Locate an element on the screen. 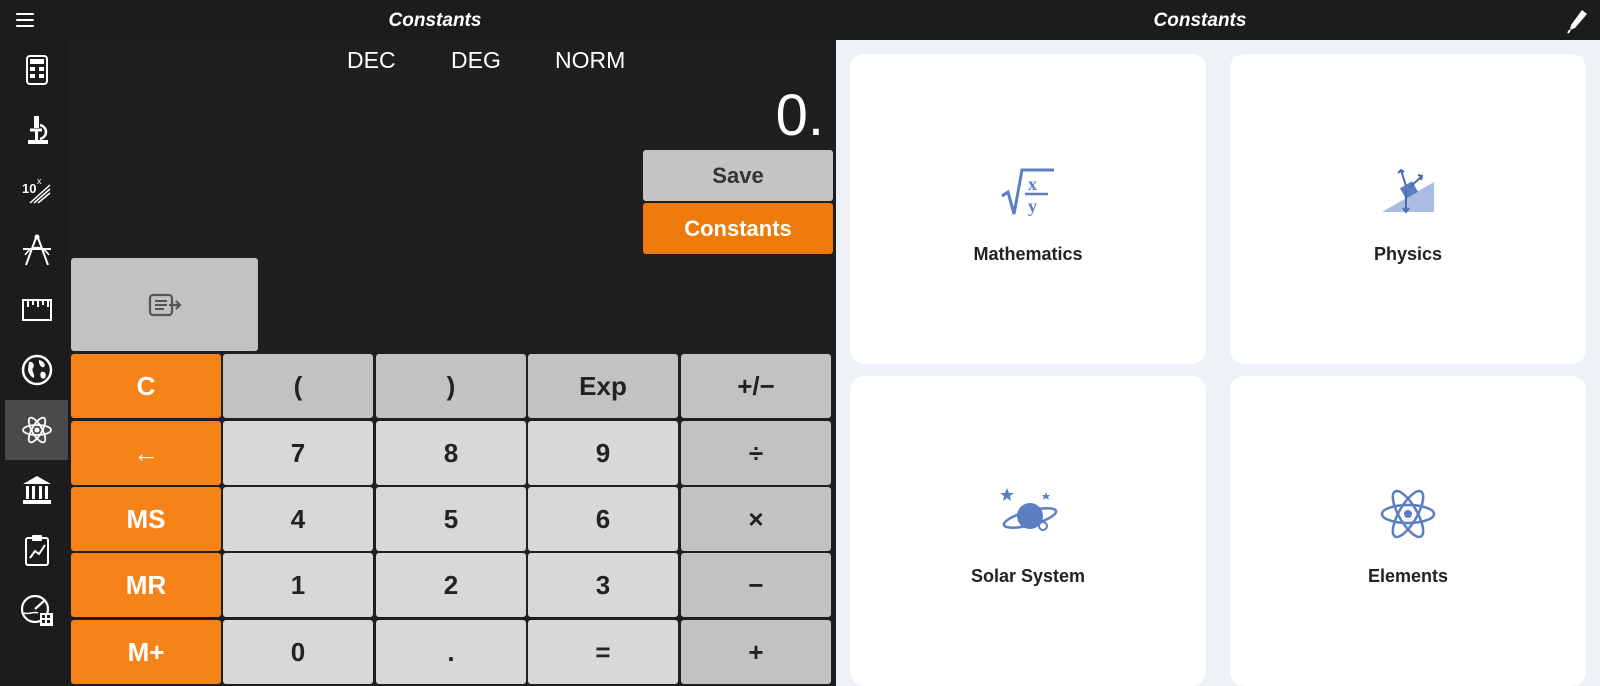 This screenshot has width=1600, height=686. svg-text: y is located at coordinates (1032, 206).